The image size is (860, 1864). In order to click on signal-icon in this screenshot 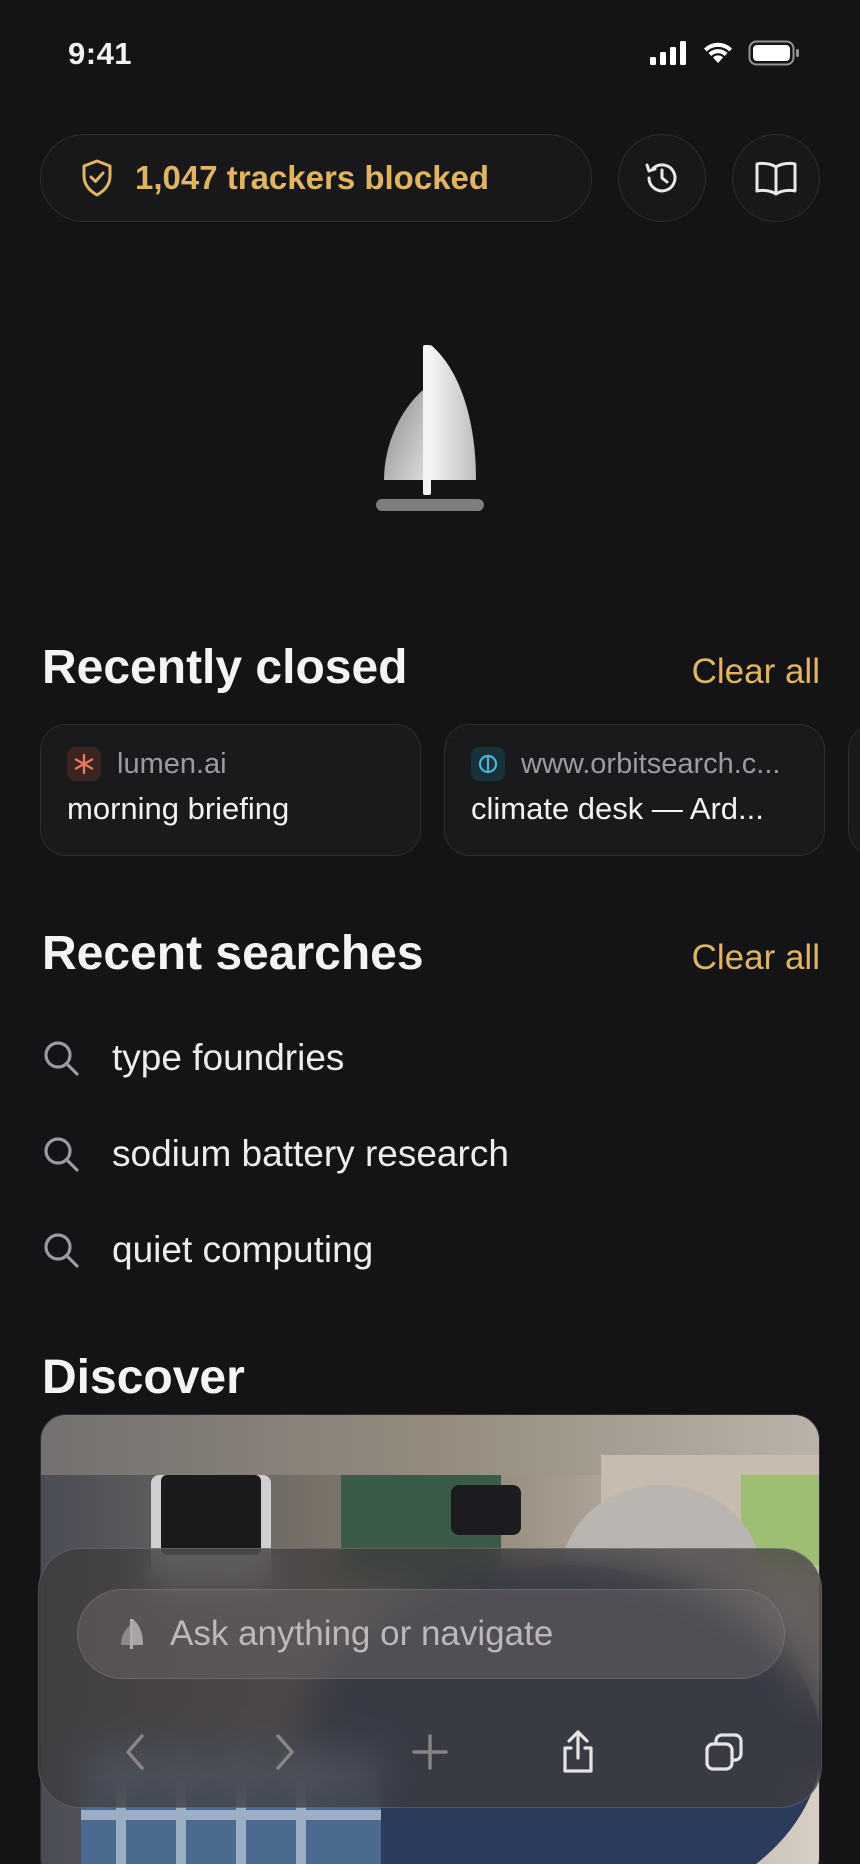, I will do `click(668, 53)`.